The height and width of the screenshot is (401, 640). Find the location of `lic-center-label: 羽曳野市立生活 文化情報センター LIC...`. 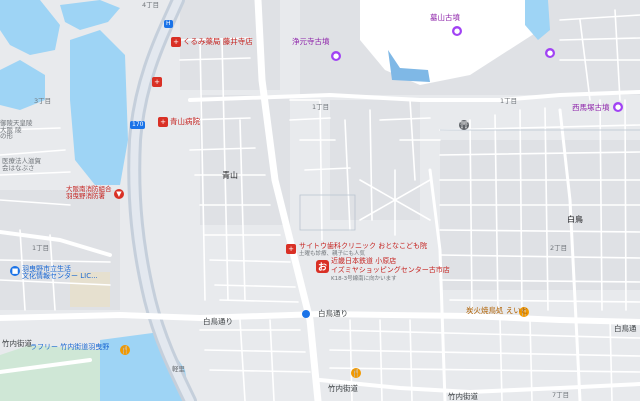

lic-center-label: 羽曳野市立生活 文化情報センター LIC... is located at coordinates (60, 273).